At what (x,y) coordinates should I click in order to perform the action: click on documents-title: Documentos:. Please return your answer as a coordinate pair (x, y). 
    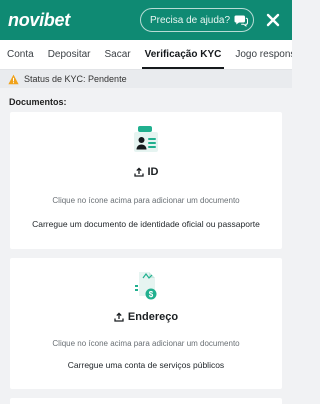
    Looking at the image, I should click on (38, 102).